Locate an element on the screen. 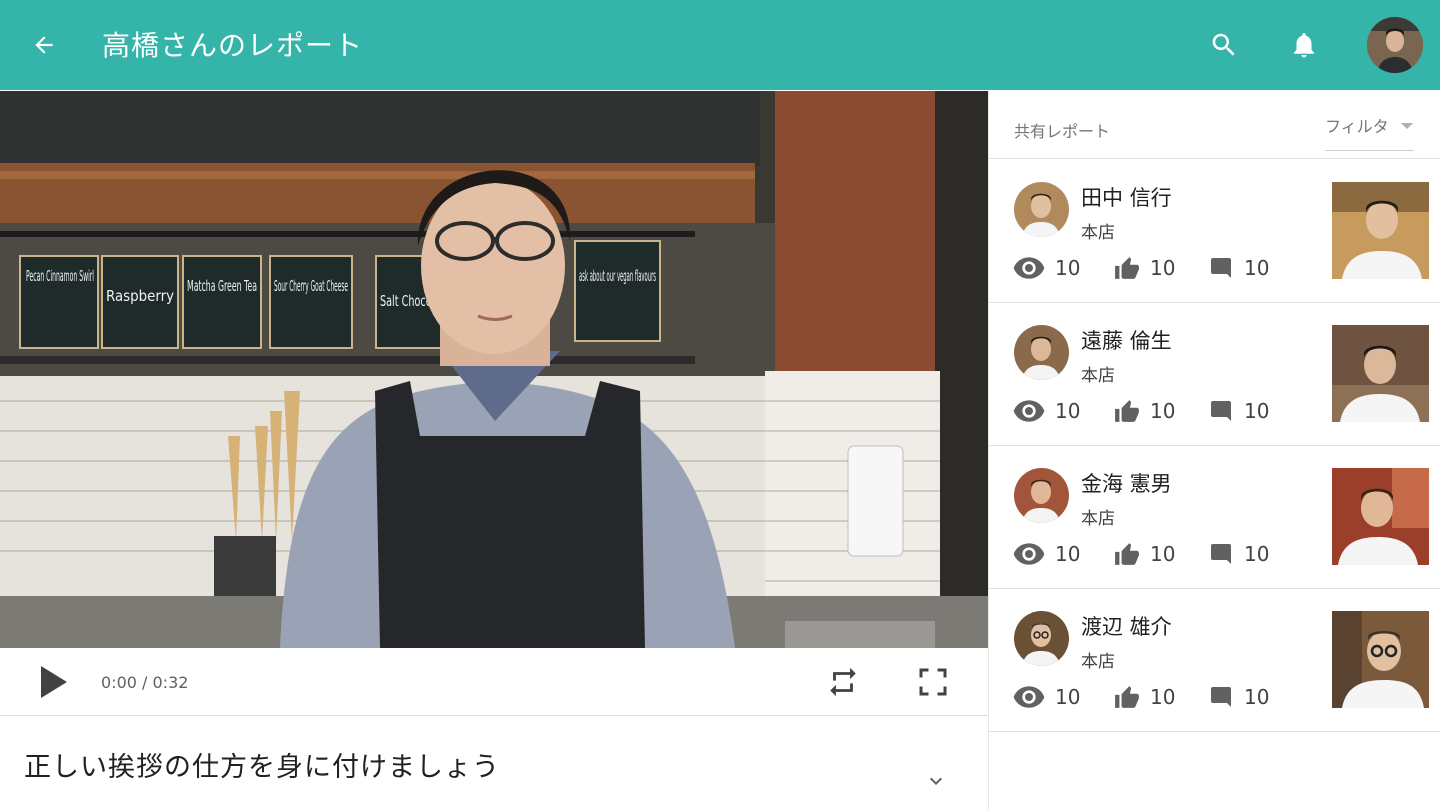  menu-sign-2: Raspberry is located at coordinates (140, 296).